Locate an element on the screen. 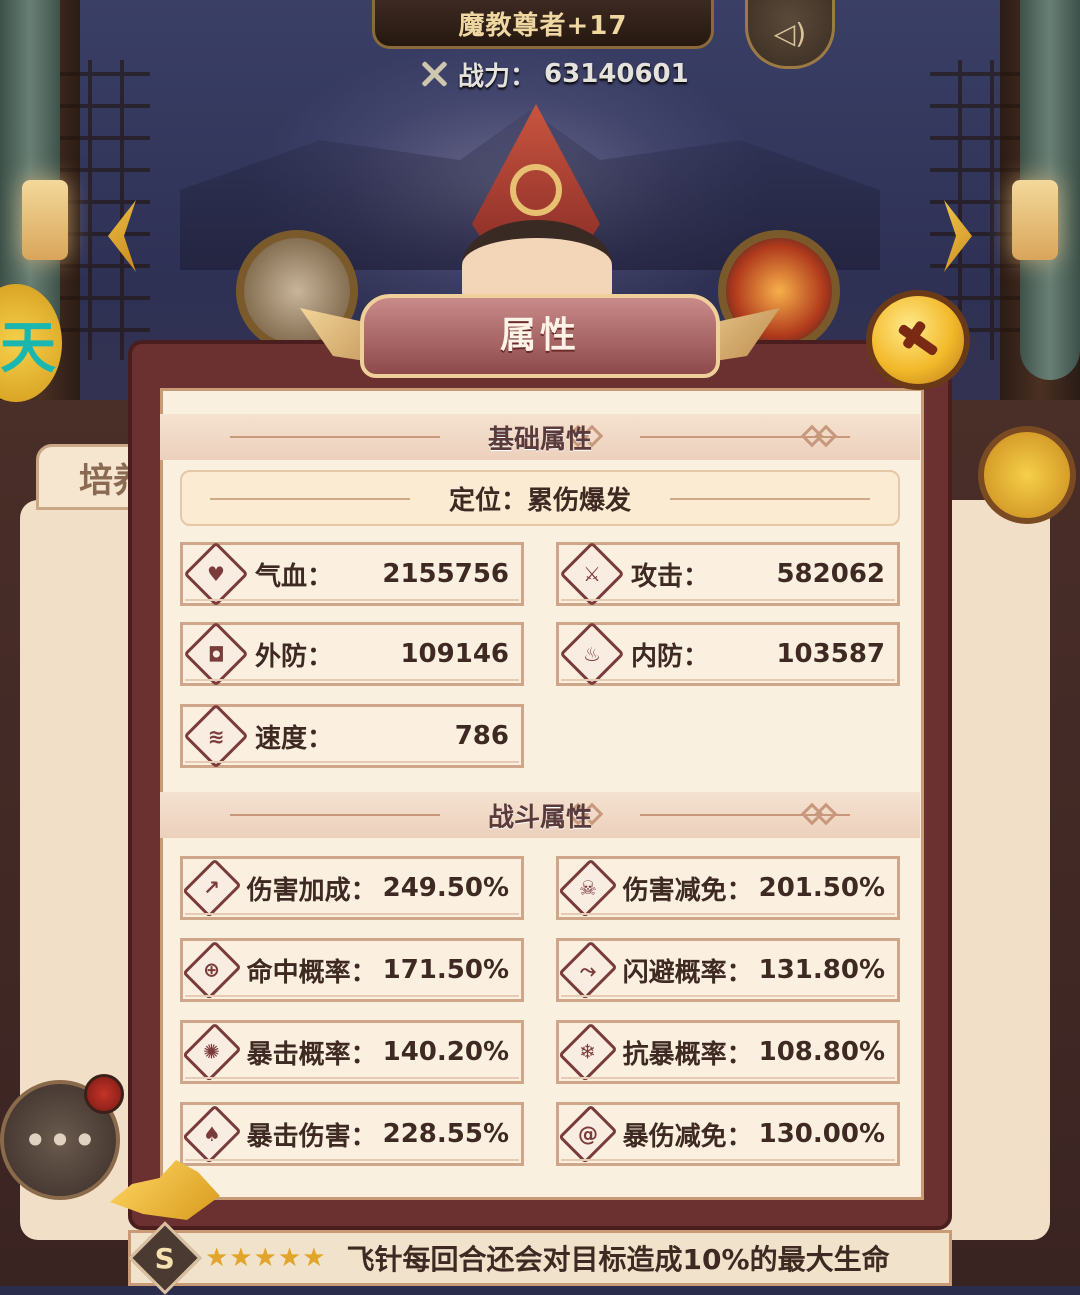 The image size is (1080, 1295). battle-attributes-header: 战斗属性 is located at coordinates (540, 815).